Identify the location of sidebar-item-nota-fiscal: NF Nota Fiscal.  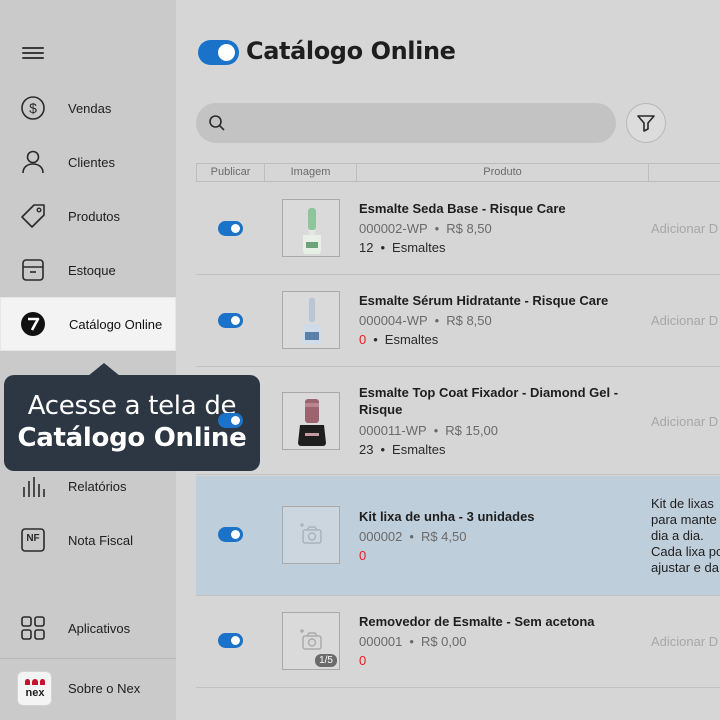
(88, 540).